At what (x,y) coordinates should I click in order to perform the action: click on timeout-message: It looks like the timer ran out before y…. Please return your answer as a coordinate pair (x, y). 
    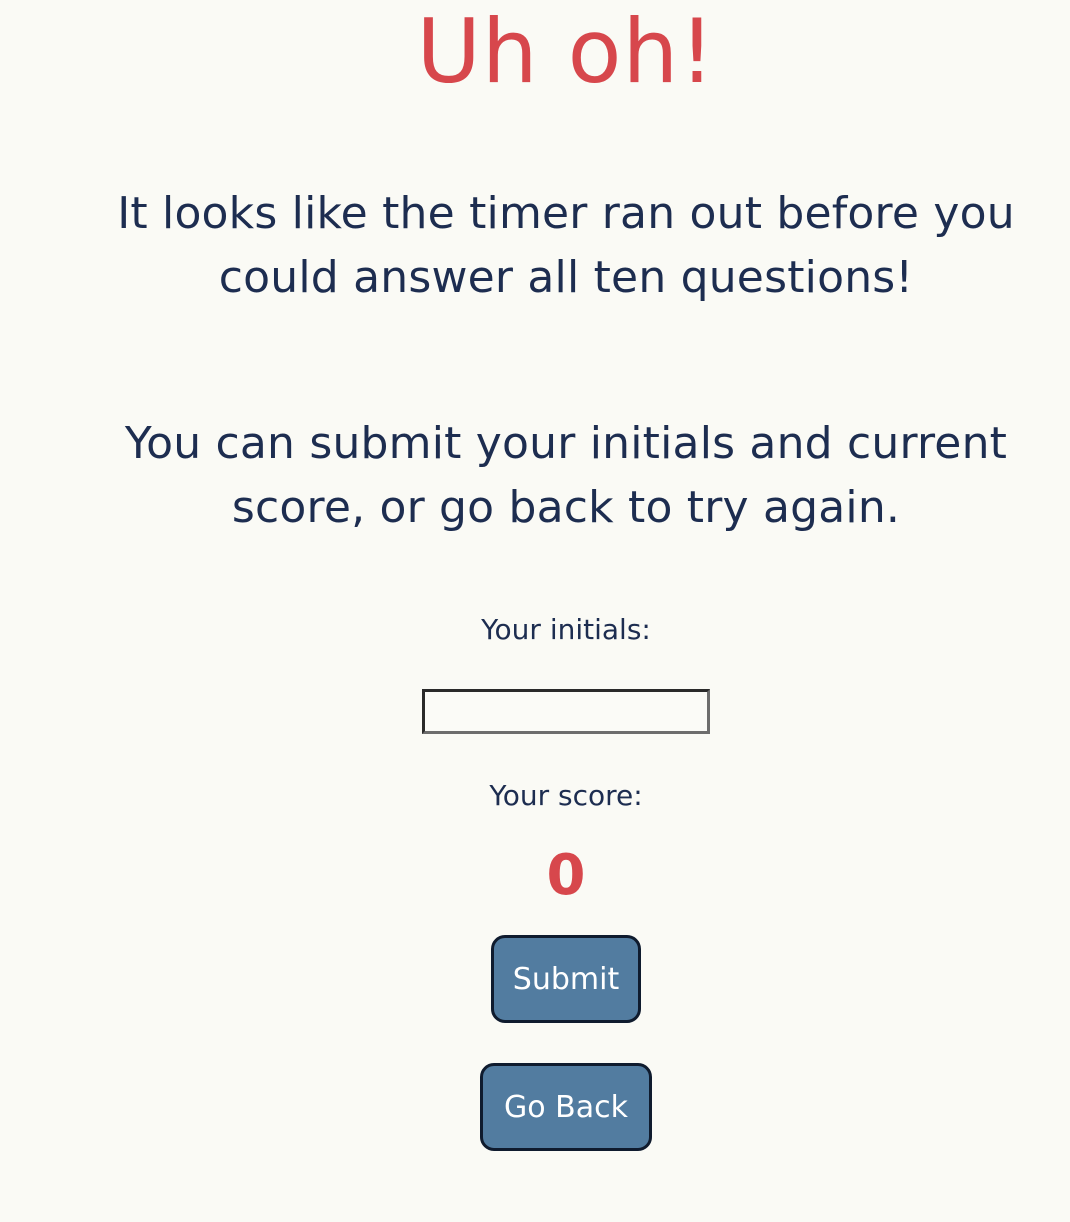
    Looking at the image, I should click on (566, 245).